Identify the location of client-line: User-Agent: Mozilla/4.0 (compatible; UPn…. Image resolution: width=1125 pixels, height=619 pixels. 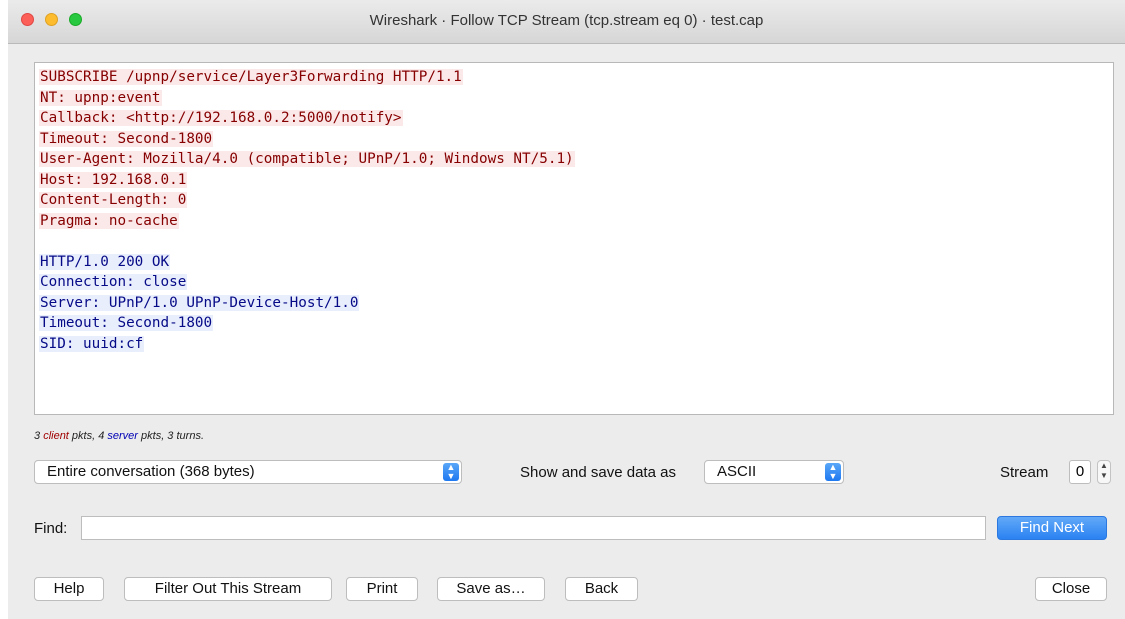
(576, 159).